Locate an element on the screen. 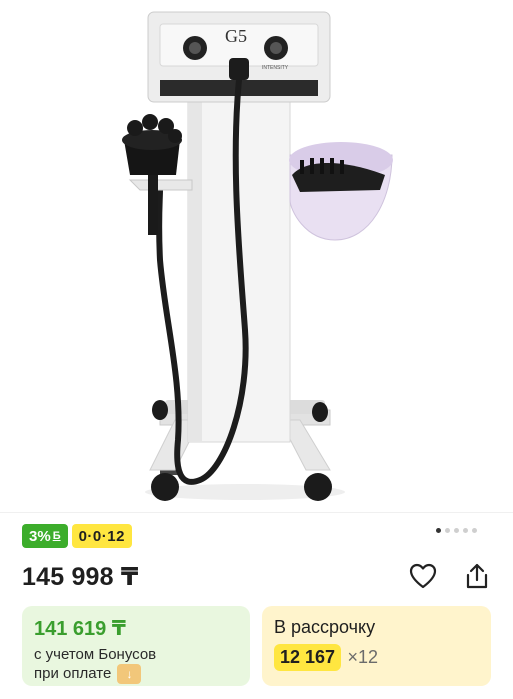 Image resolution: width=513 pixels, height=699 pixels. right-knob-label: INTENSITY is located at coordinates (275, 68).